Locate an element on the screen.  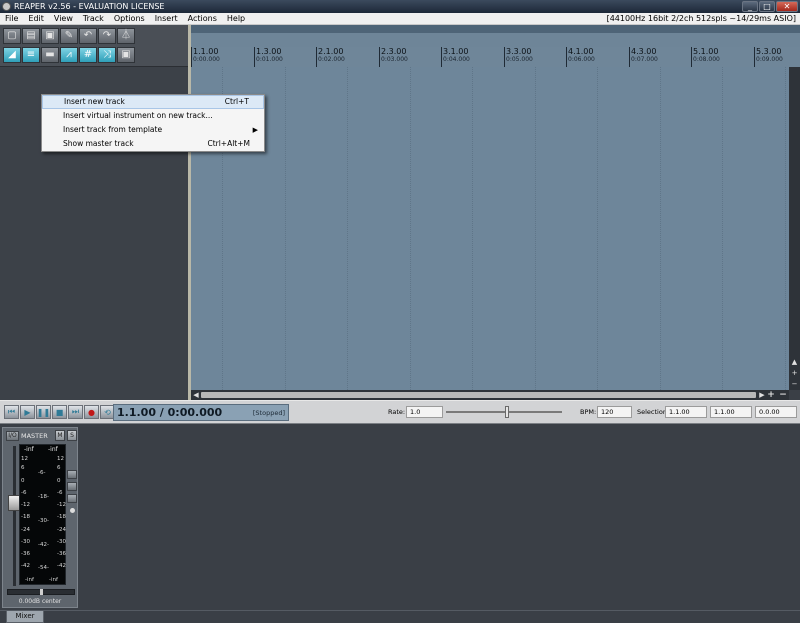
menu-item-show-master-track: Show master track Ctrl+Alt+M is located at coordinates (153, 144).